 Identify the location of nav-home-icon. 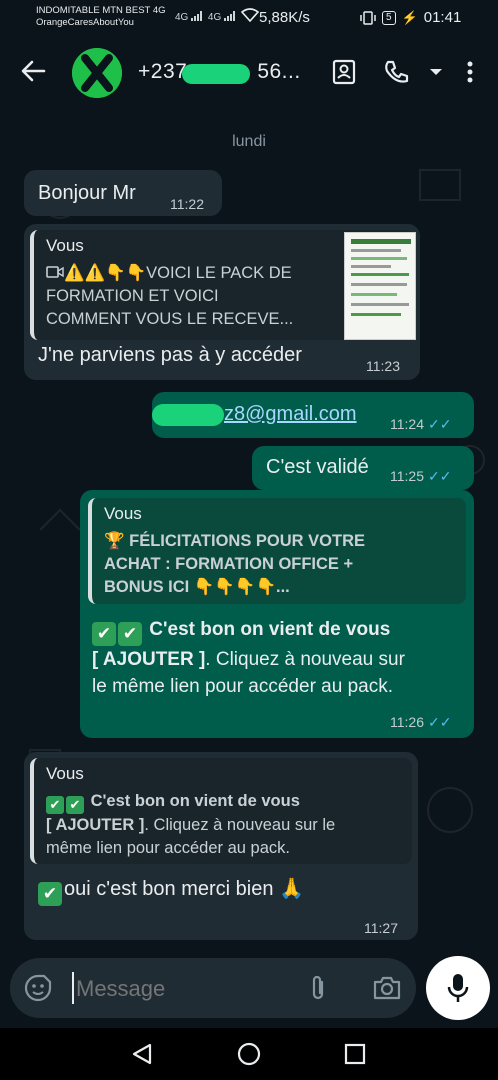
(249, 1054).